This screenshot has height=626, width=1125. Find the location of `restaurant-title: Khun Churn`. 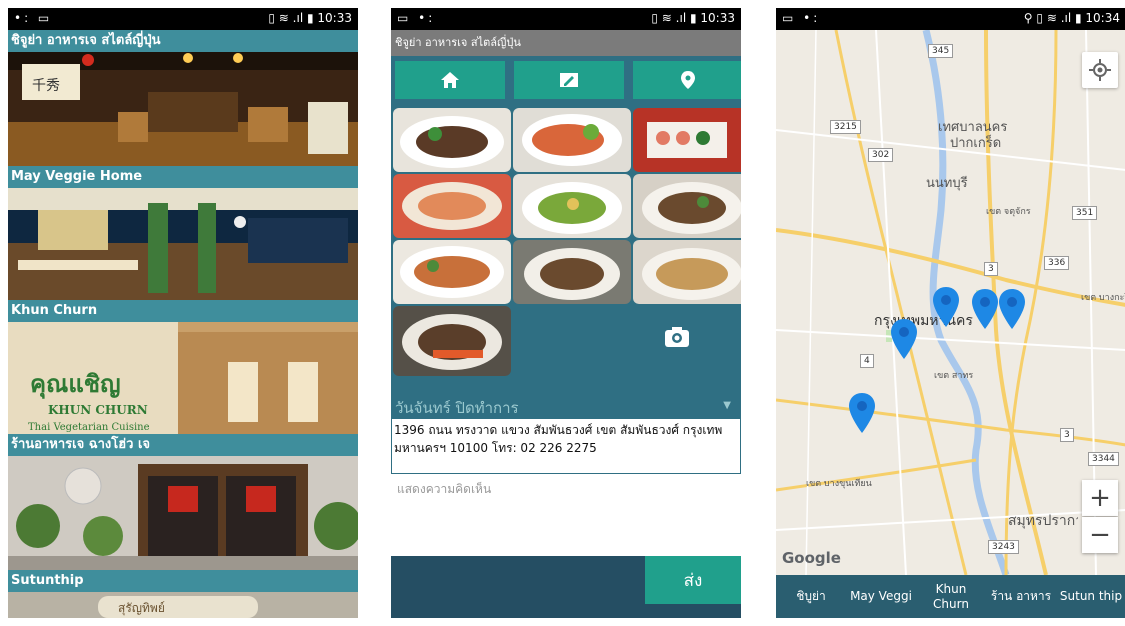

restaurant-title: Khun Churn is located at coordinates (183, 311).